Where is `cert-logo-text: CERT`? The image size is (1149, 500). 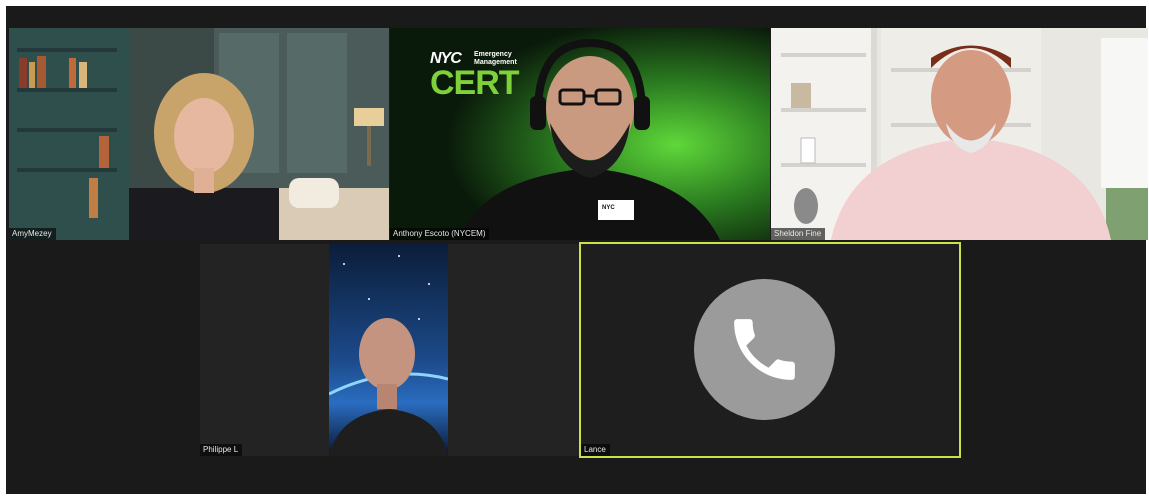 cert-logo-text: CERT is located at coordinates (475, 83).